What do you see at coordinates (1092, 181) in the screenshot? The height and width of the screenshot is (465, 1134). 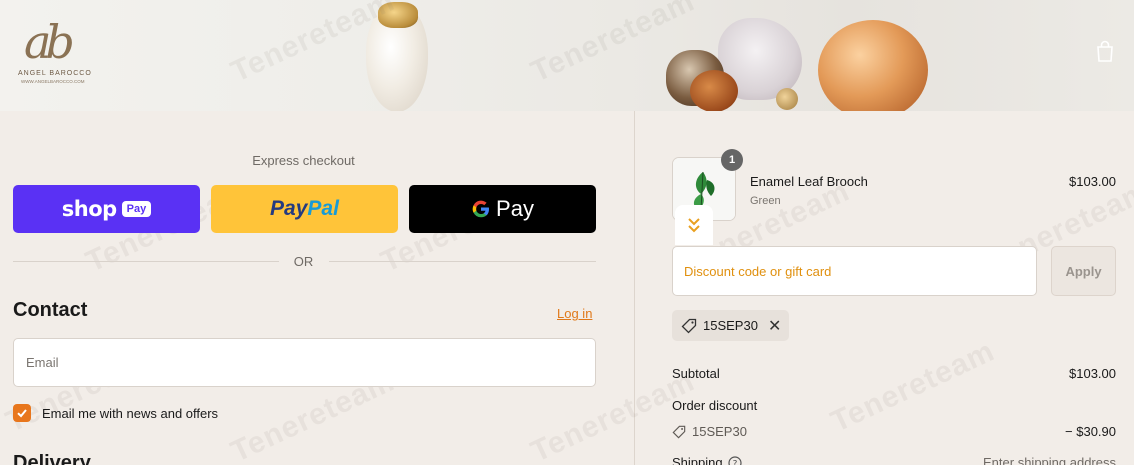 I see `product-price: $103.00` at bounding box center [1092, 181].